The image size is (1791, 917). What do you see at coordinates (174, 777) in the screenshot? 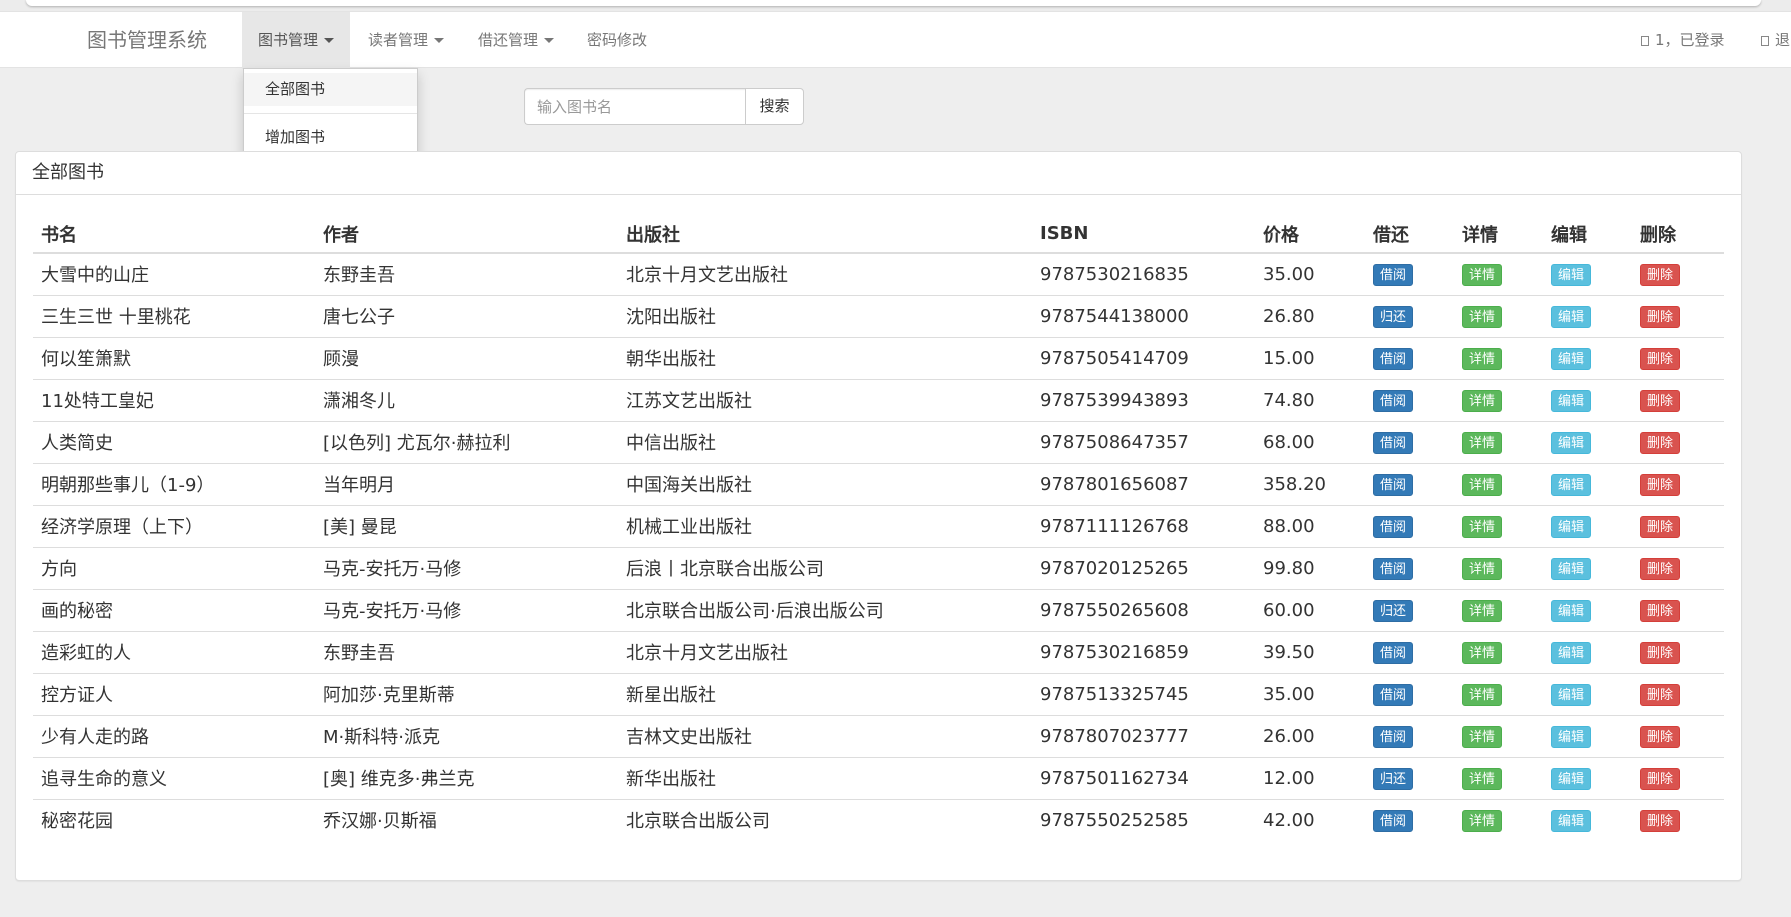
I see `cell-title: 追寻生命的意义` at bounding box center [174, 777].